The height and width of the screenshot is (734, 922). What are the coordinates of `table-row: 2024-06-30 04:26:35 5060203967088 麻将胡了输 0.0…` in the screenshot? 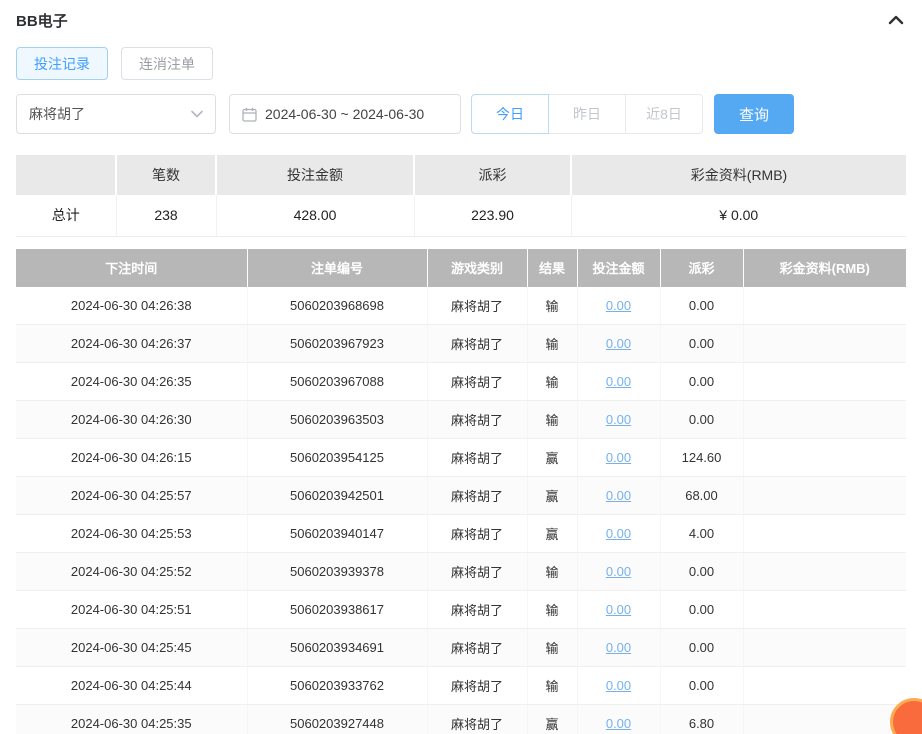 It's located at (461, 381).